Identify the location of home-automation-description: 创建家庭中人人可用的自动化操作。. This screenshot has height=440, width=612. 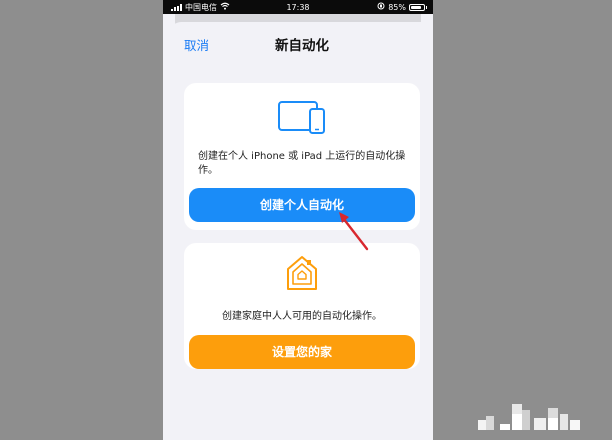
(302, 316).